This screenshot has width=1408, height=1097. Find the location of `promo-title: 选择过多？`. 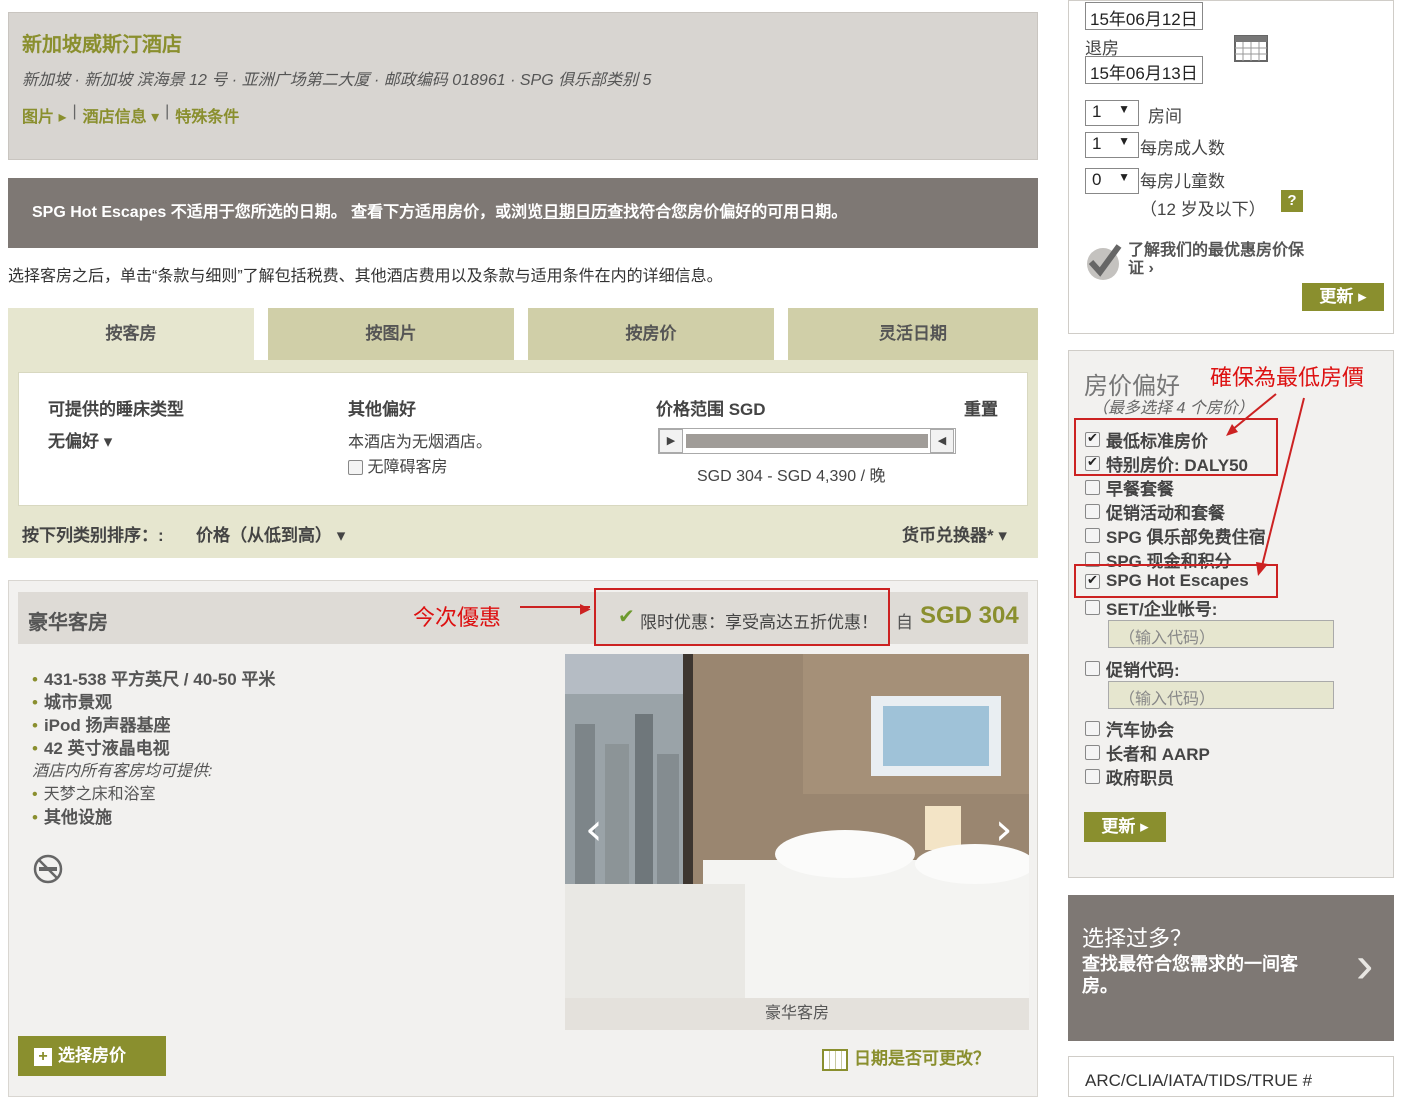

promo-title: 选择过多？ is located at coordinates (1137, 938).